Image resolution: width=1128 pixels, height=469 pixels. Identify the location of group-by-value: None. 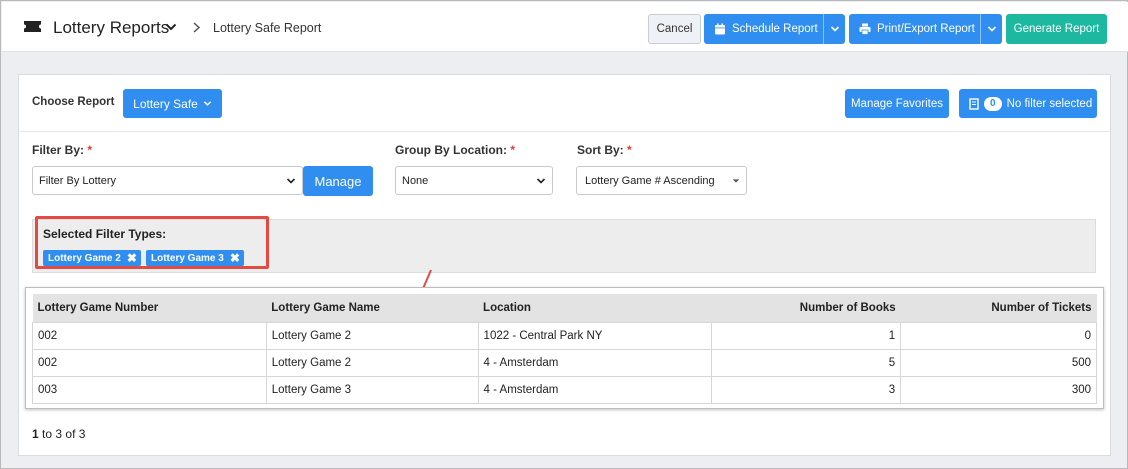
(415, 180).